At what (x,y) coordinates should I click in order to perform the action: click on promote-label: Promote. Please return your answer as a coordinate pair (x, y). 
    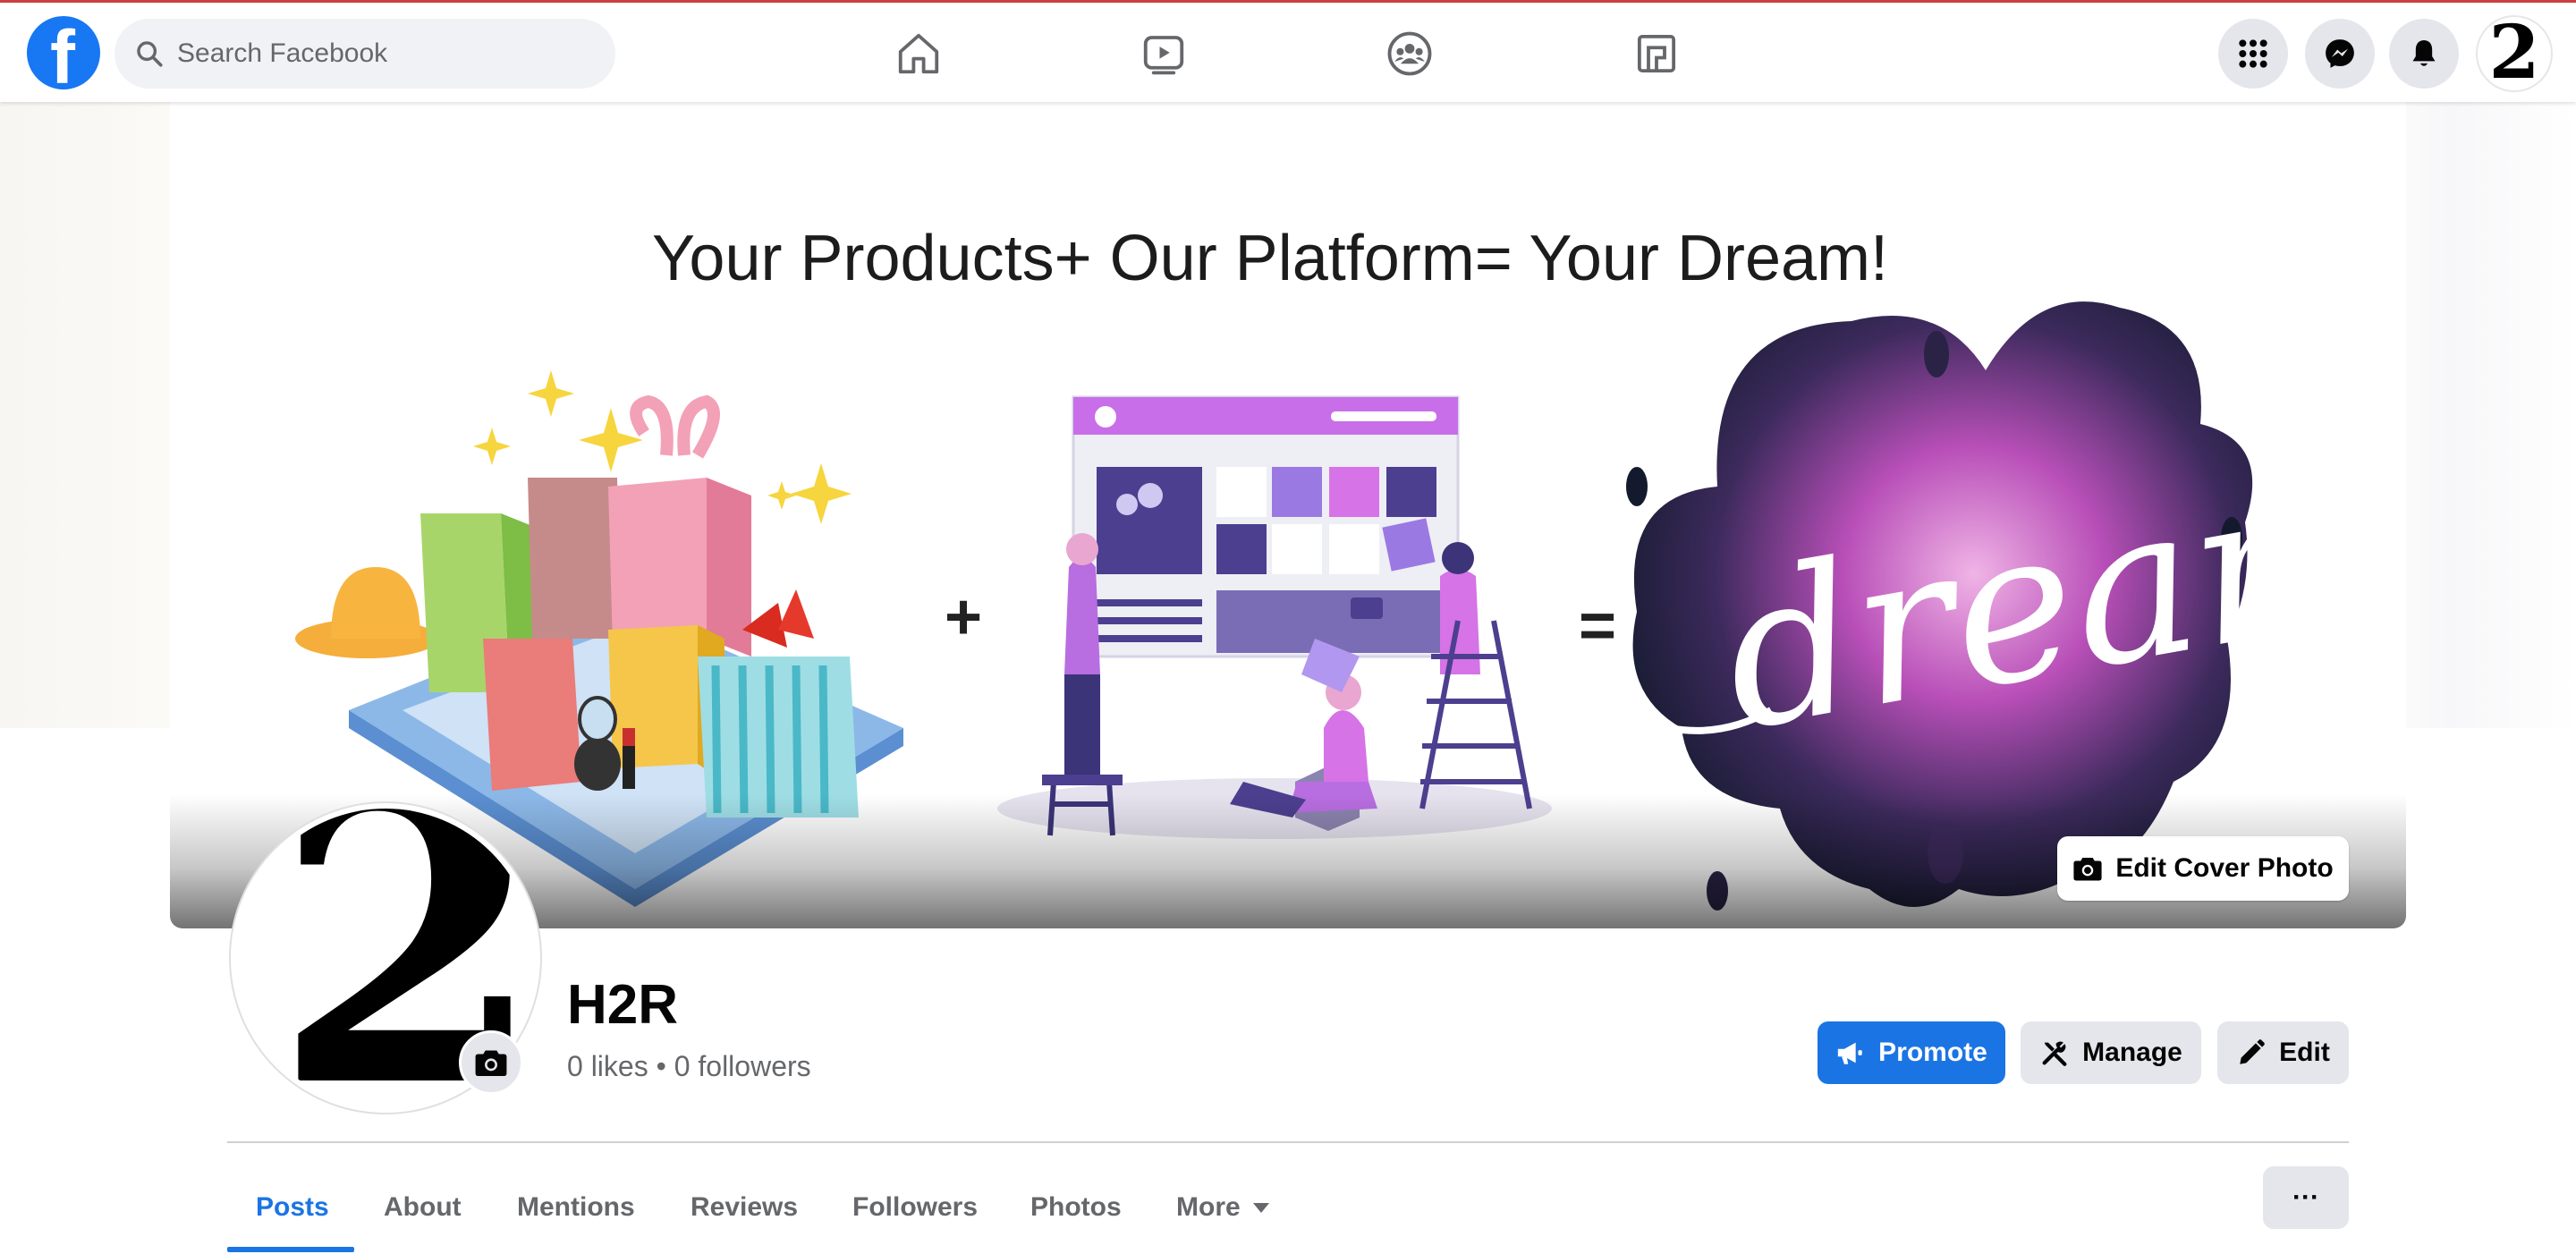
    Looking at the image, I should click on (1932, 1052).